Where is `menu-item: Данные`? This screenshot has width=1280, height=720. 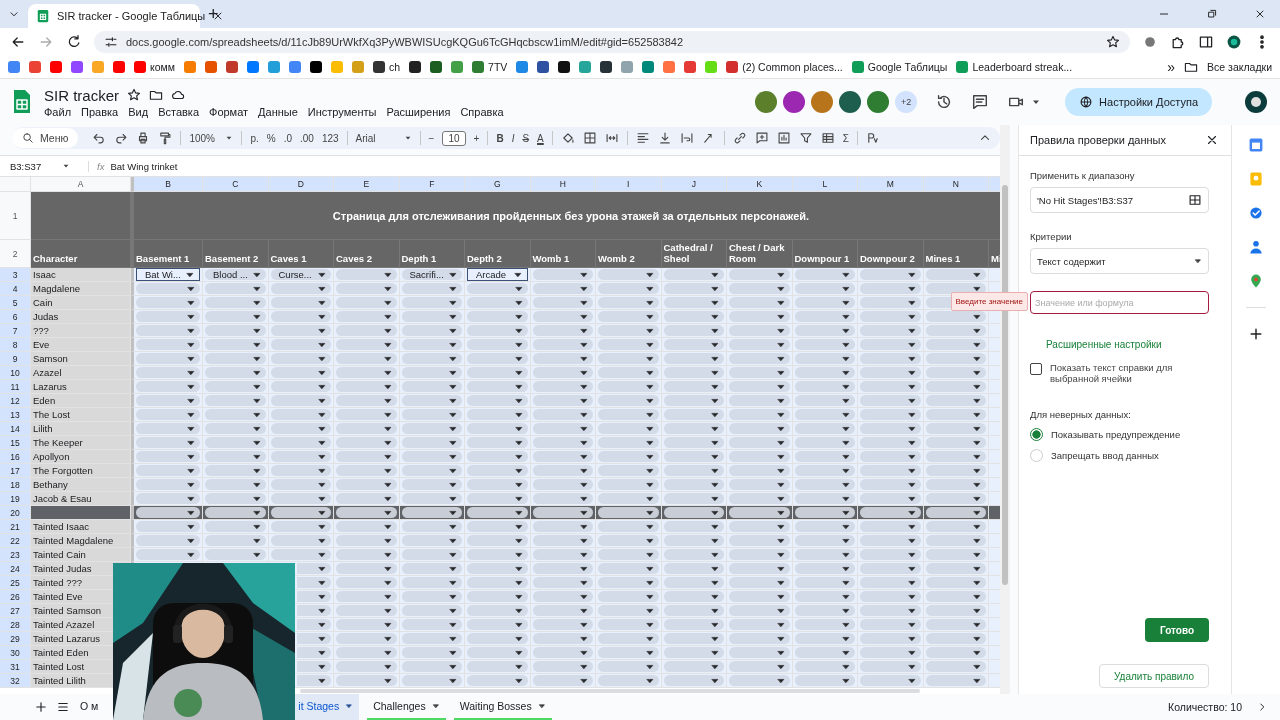 menu-item: Данные is located at coordinates (278, 111).